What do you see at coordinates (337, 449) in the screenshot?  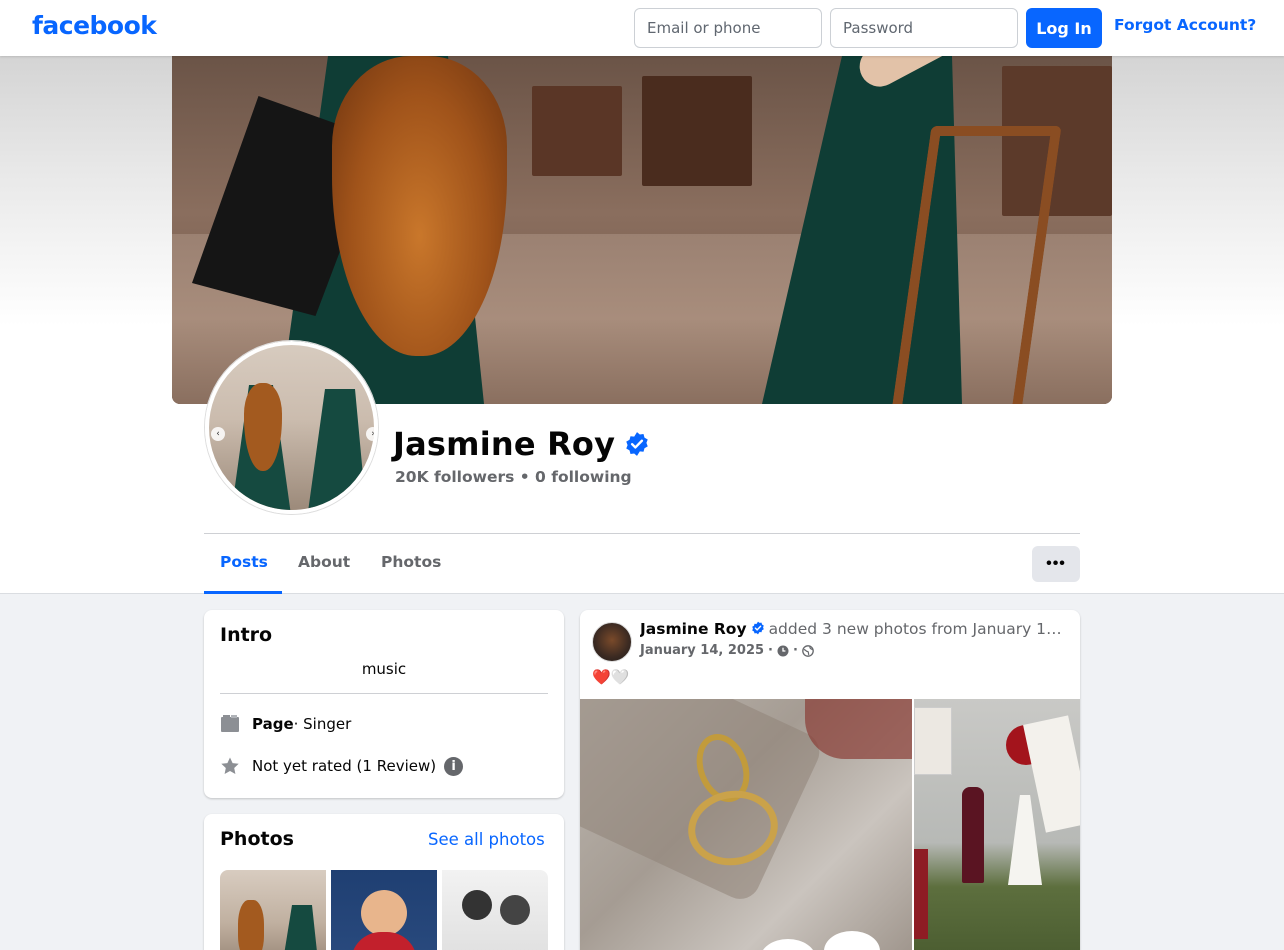 I see `avatar-dress-right` at bounding box center [337, 449].